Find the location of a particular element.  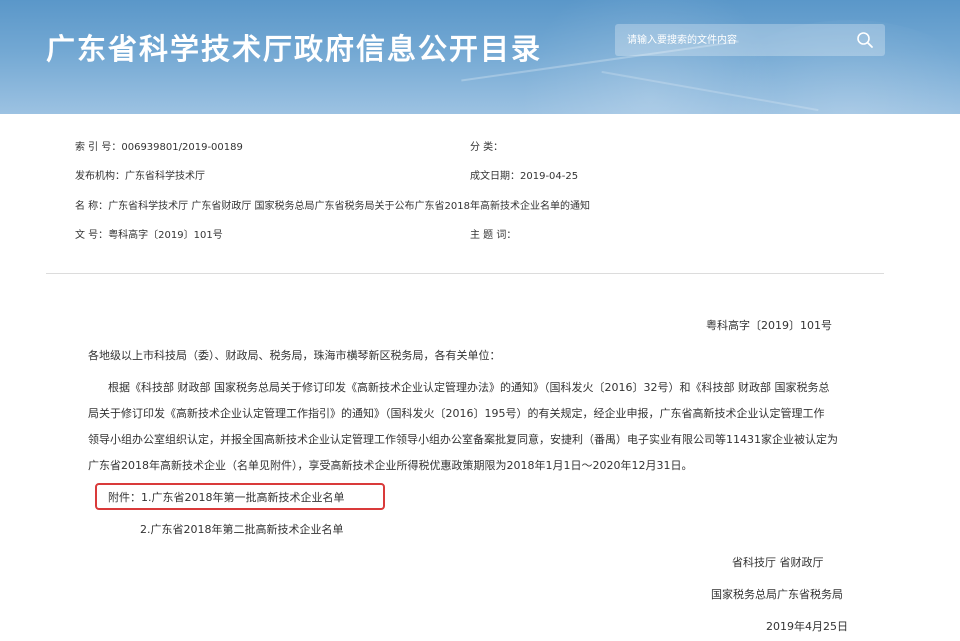

meta-index-value: 006939801/2019-00189 is located at coordinates (182, 147).